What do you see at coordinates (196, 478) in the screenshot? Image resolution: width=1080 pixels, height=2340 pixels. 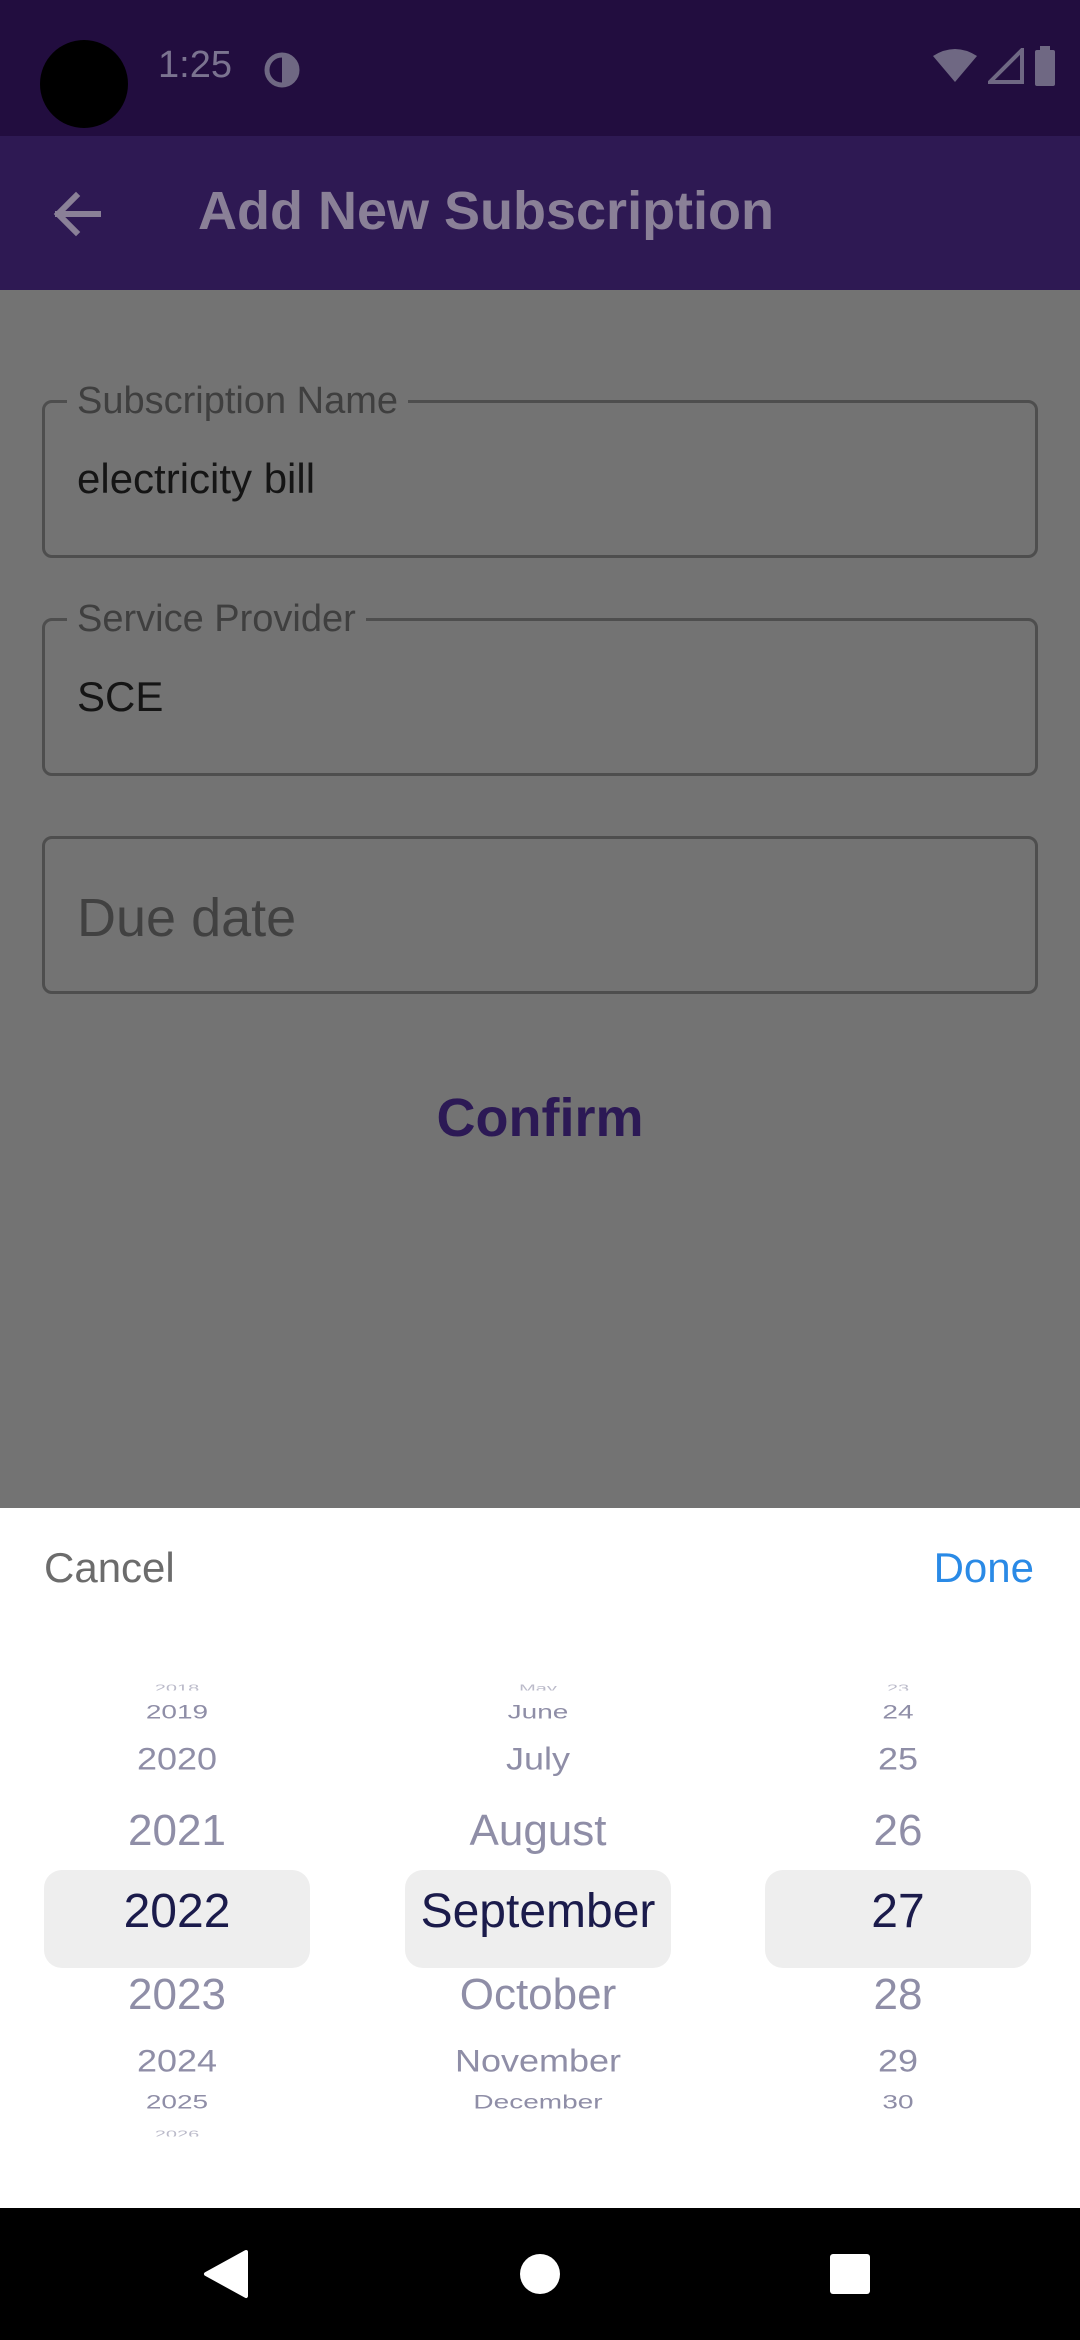 I see `subscription-name-value: electricity bill` at bounding box center [196, 478].